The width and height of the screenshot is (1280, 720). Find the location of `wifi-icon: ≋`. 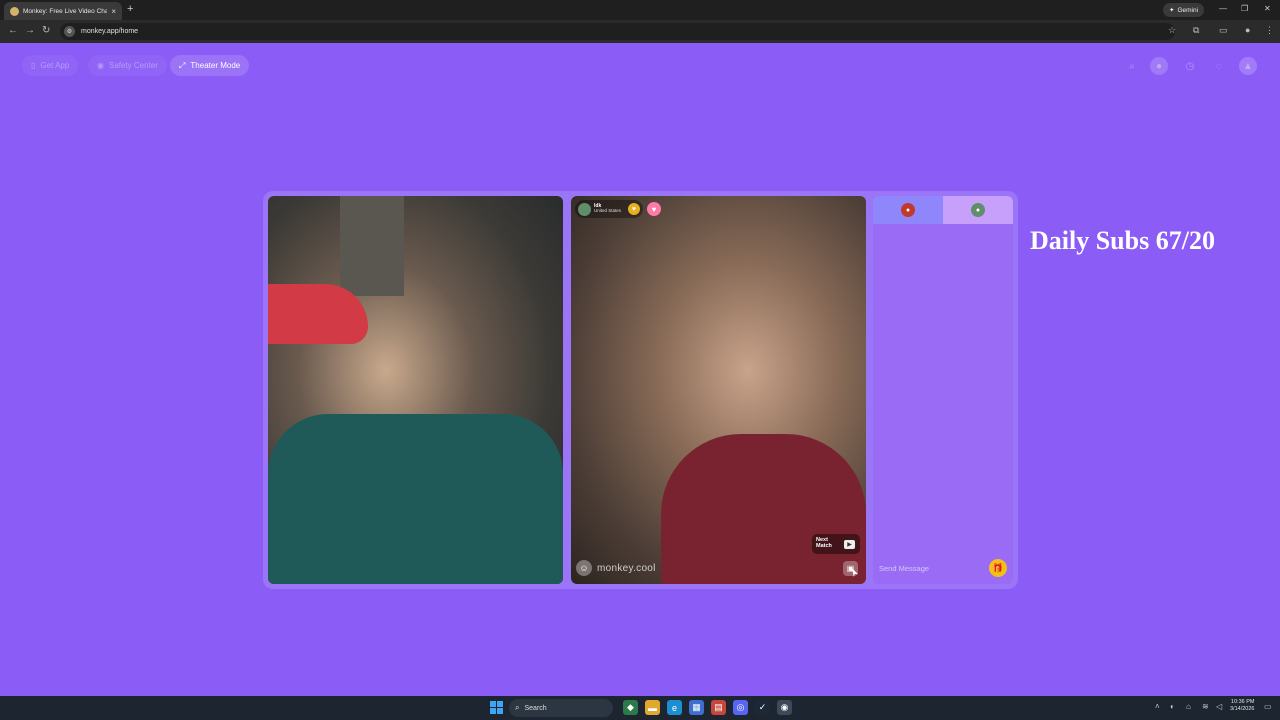

wifi-icon: ≋ is located at coordinates (1205, 706).